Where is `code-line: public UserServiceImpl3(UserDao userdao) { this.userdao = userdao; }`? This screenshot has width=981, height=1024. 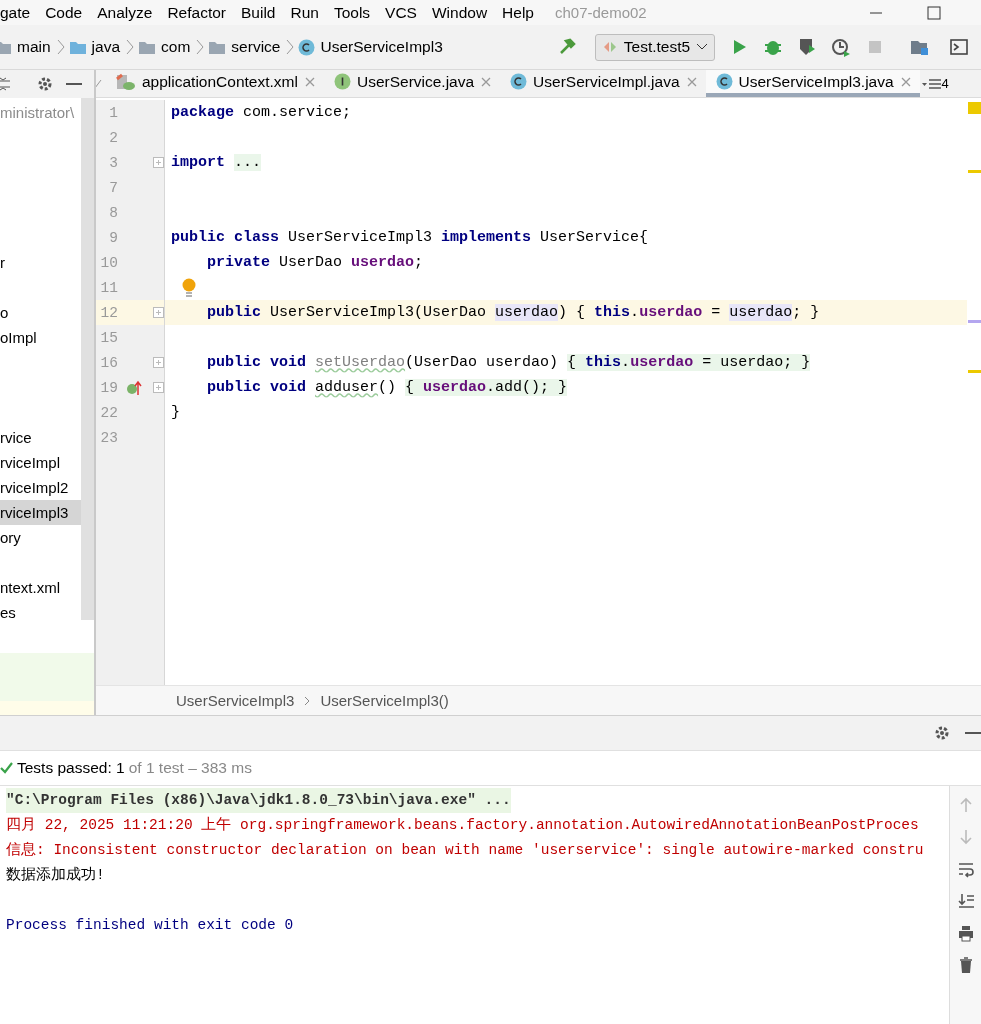 code-line: public UserServiceImpl3(UserDao userdao) { this.userdao = userdao; } is located at coordinates (513, 312).